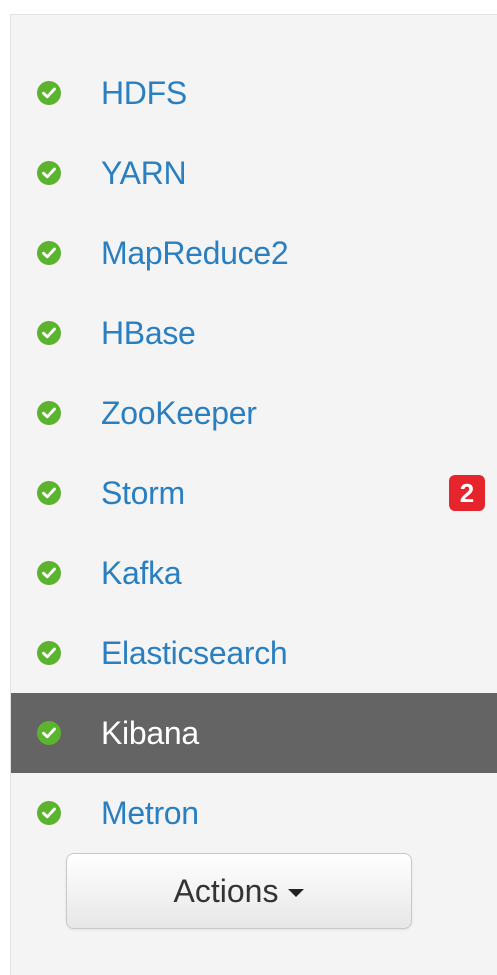 The width and height of the screenshot is (497, 975). I want to click on caret-down-icon, so click(296, 893).